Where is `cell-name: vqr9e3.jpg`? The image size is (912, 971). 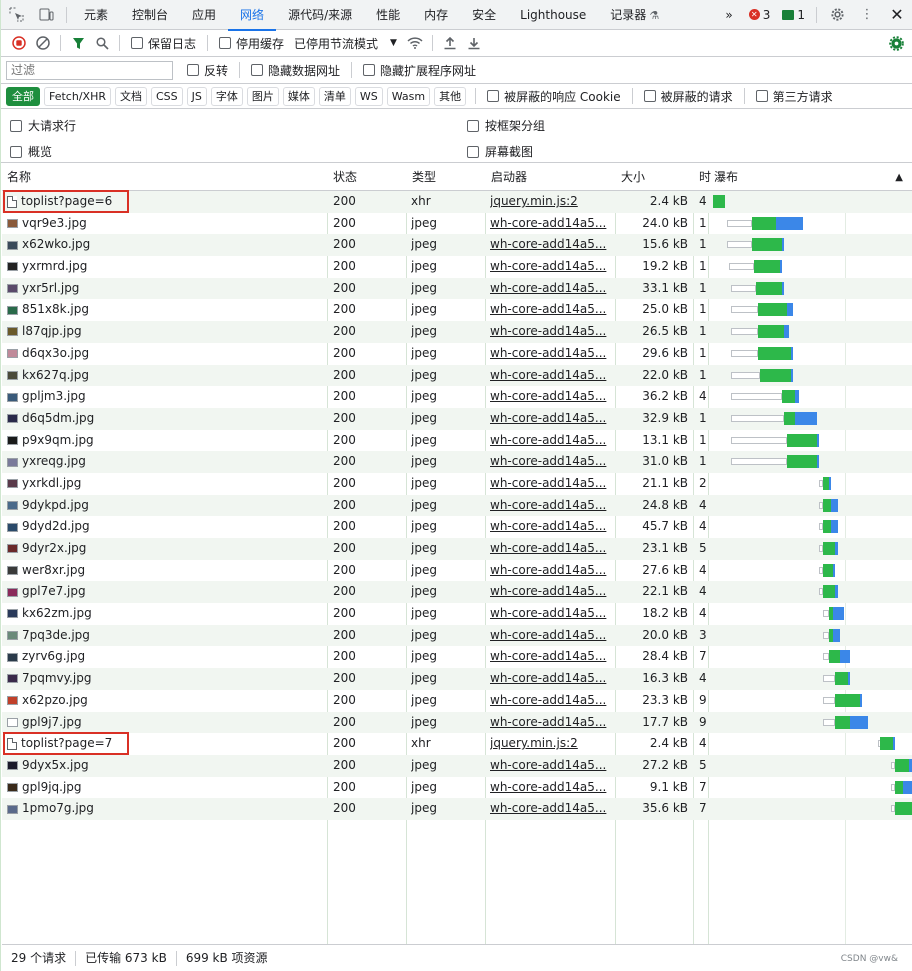
cell-name: vqr9e3.jpg is located at coordinates (166, 224).